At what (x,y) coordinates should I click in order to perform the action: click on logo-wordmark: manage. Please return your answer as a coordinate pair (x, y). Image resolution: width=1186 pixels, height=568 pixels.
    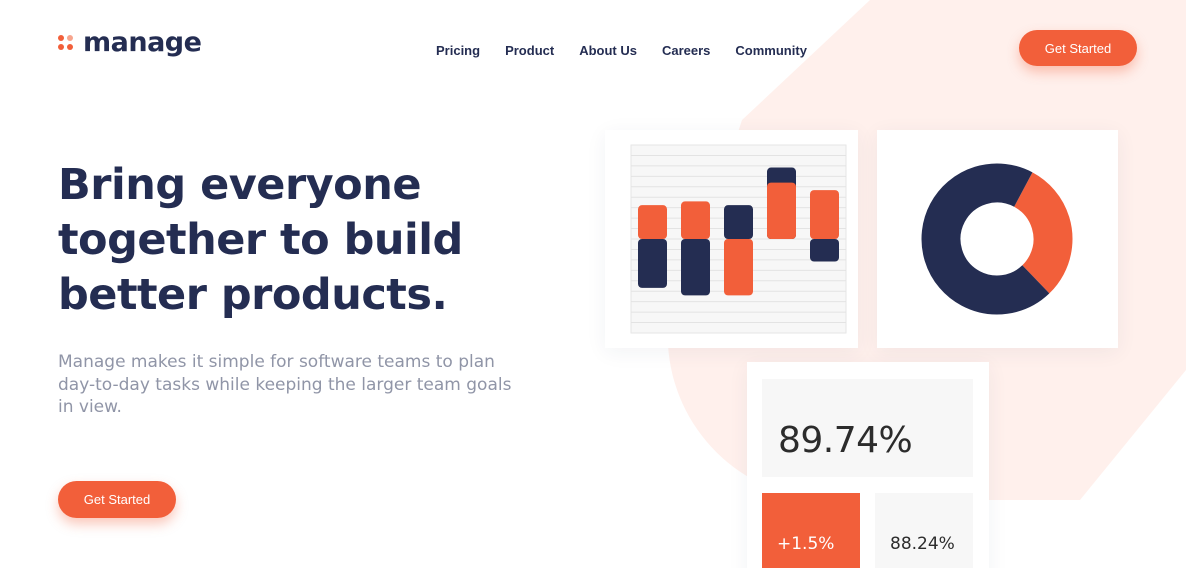
    Looking at the image, I should click on (142, 42).